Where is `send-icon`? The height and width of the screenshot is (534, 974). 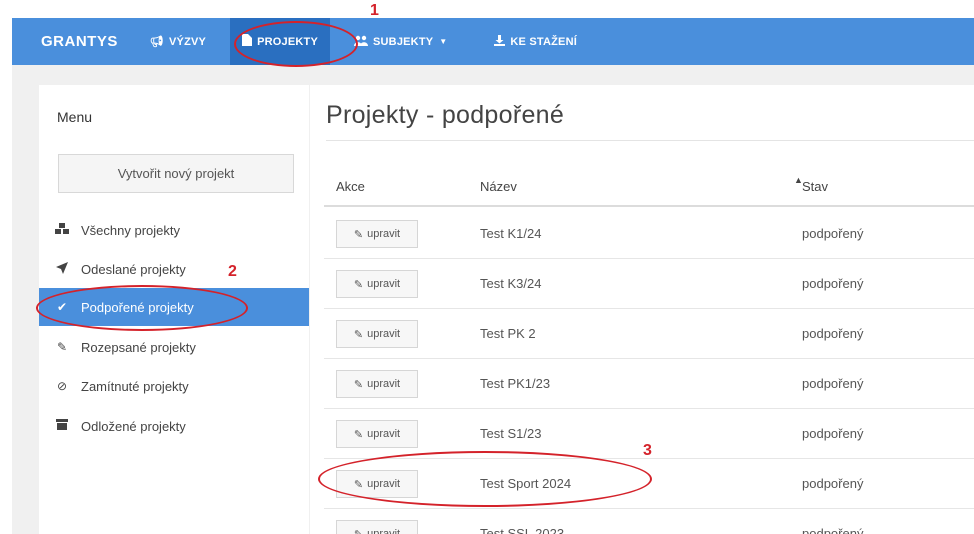
send-icon is located at coordinates (62, 269).